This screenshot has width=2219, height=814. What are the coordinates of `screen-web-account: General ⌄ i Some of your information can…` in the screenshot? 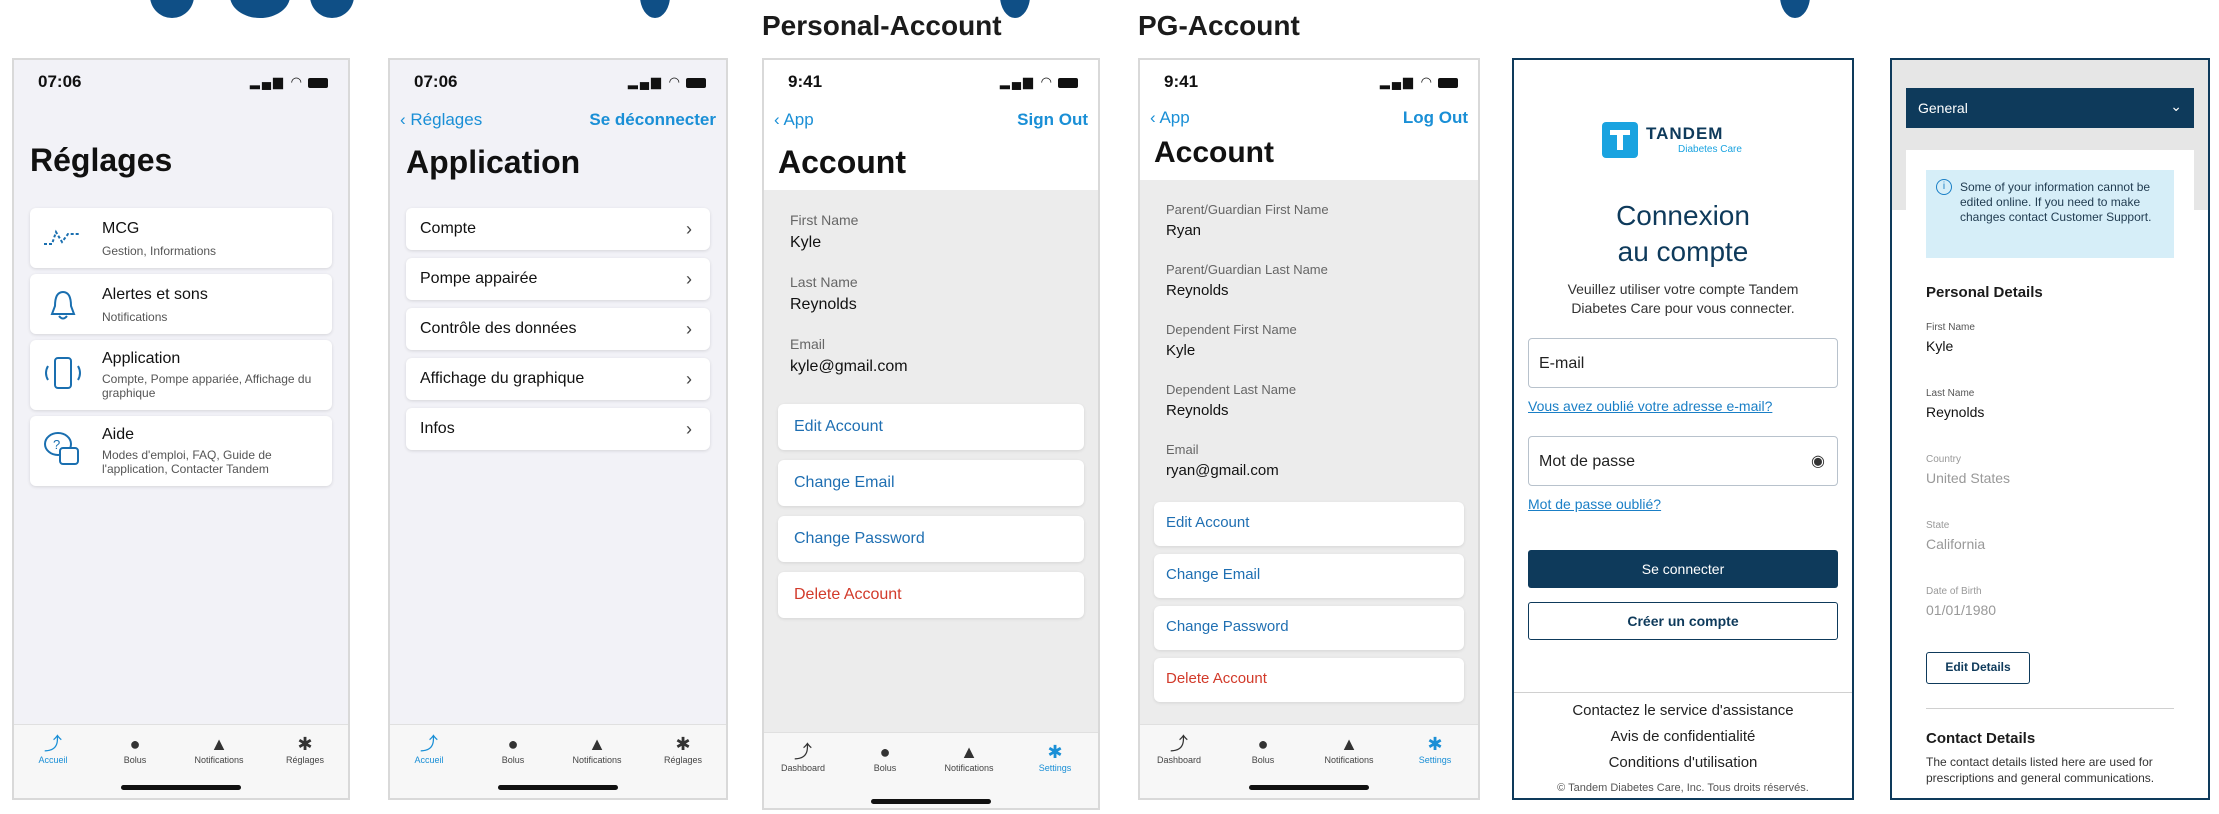 It's located at (2050, 429).